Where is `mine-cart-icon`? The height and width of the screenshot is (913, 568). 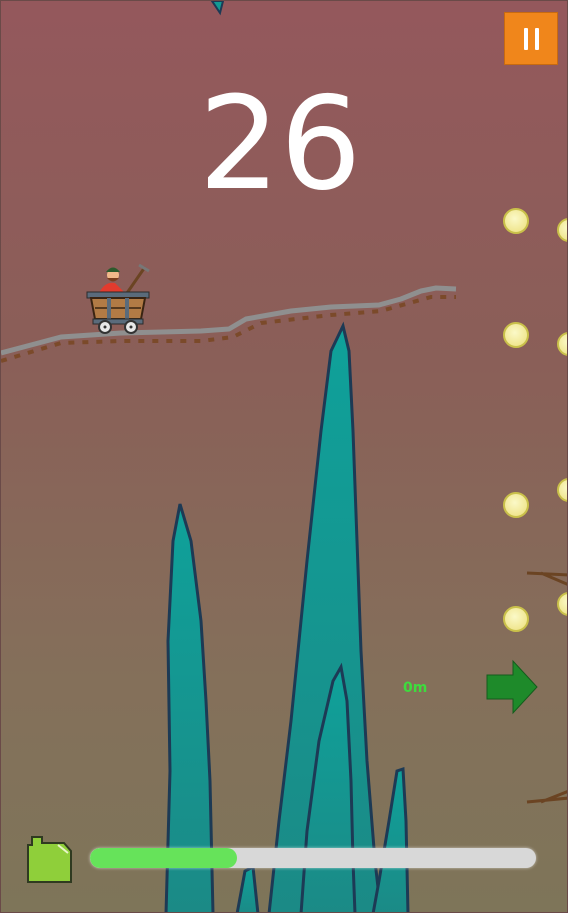 mine-cart-icon is located at coordinates (118, 298).